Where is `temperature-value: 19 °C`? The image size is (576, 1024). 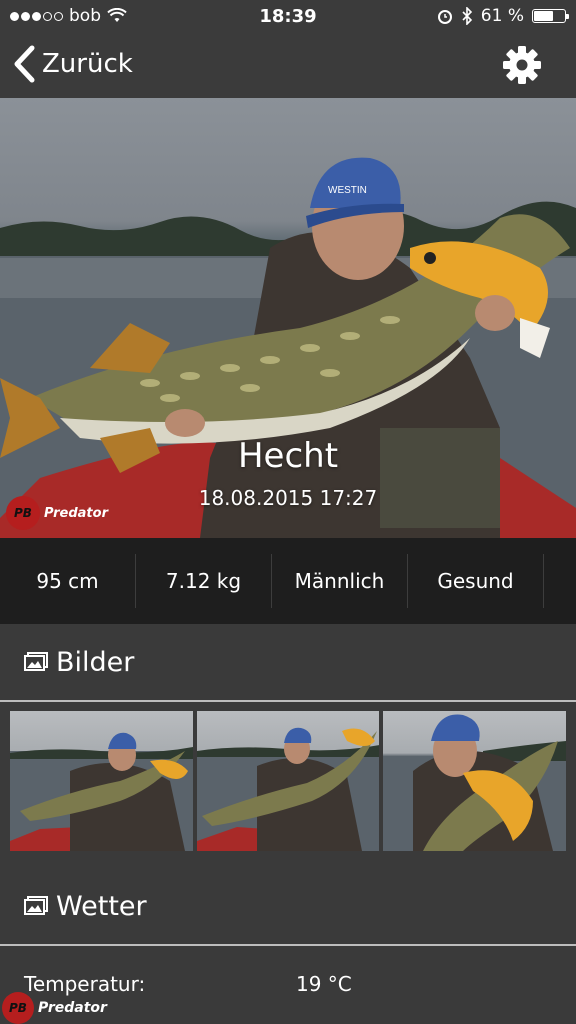 temperature-value: 19 °C is located at coordinates (324, 984).